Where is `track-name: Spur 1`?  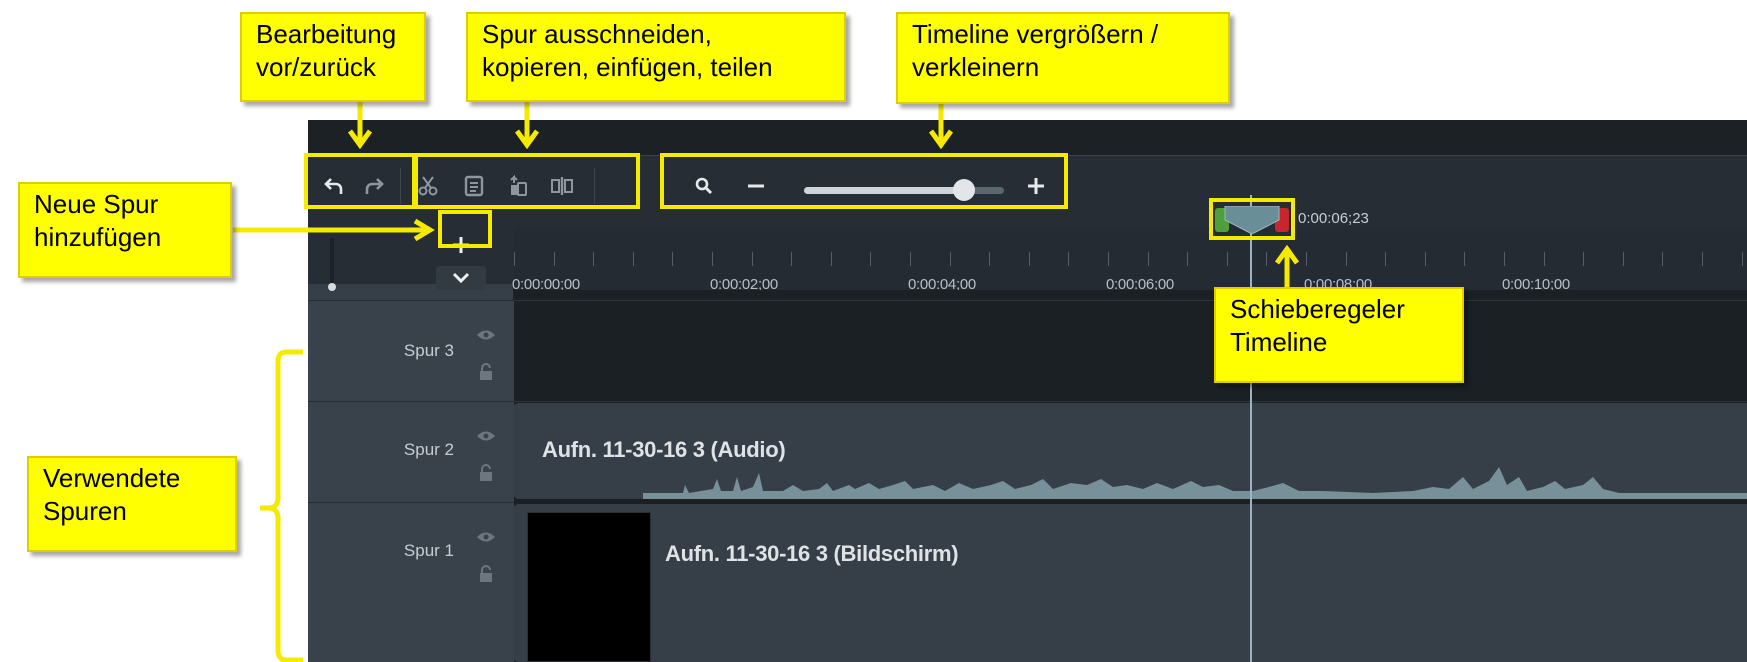
track-name: Spur 1 is located at coordinates (428, 550).